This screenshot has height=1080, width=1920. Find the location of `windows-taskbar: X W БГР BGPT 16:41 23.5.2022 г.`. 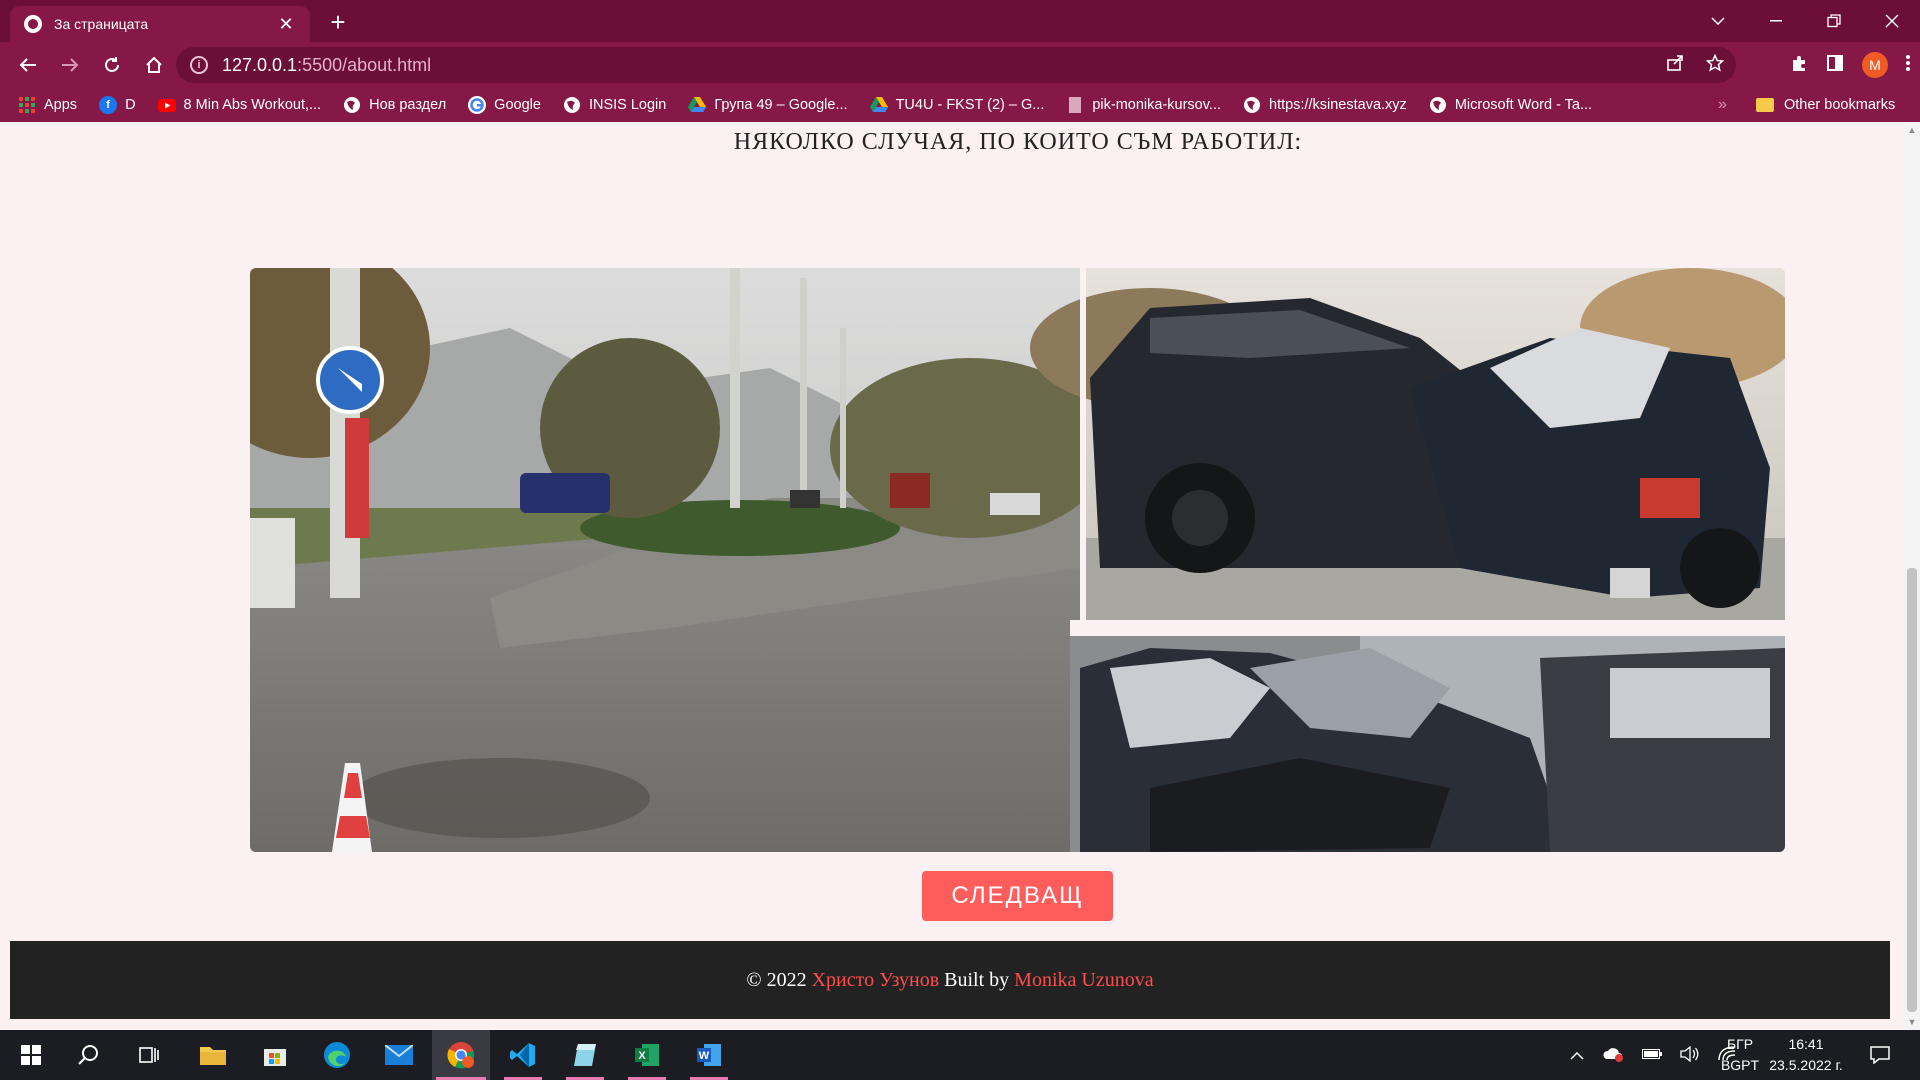

windows-taskbar: X W БГР BGPT 16:41 23.5.2022 г. is located at coordinates (960, 1055).